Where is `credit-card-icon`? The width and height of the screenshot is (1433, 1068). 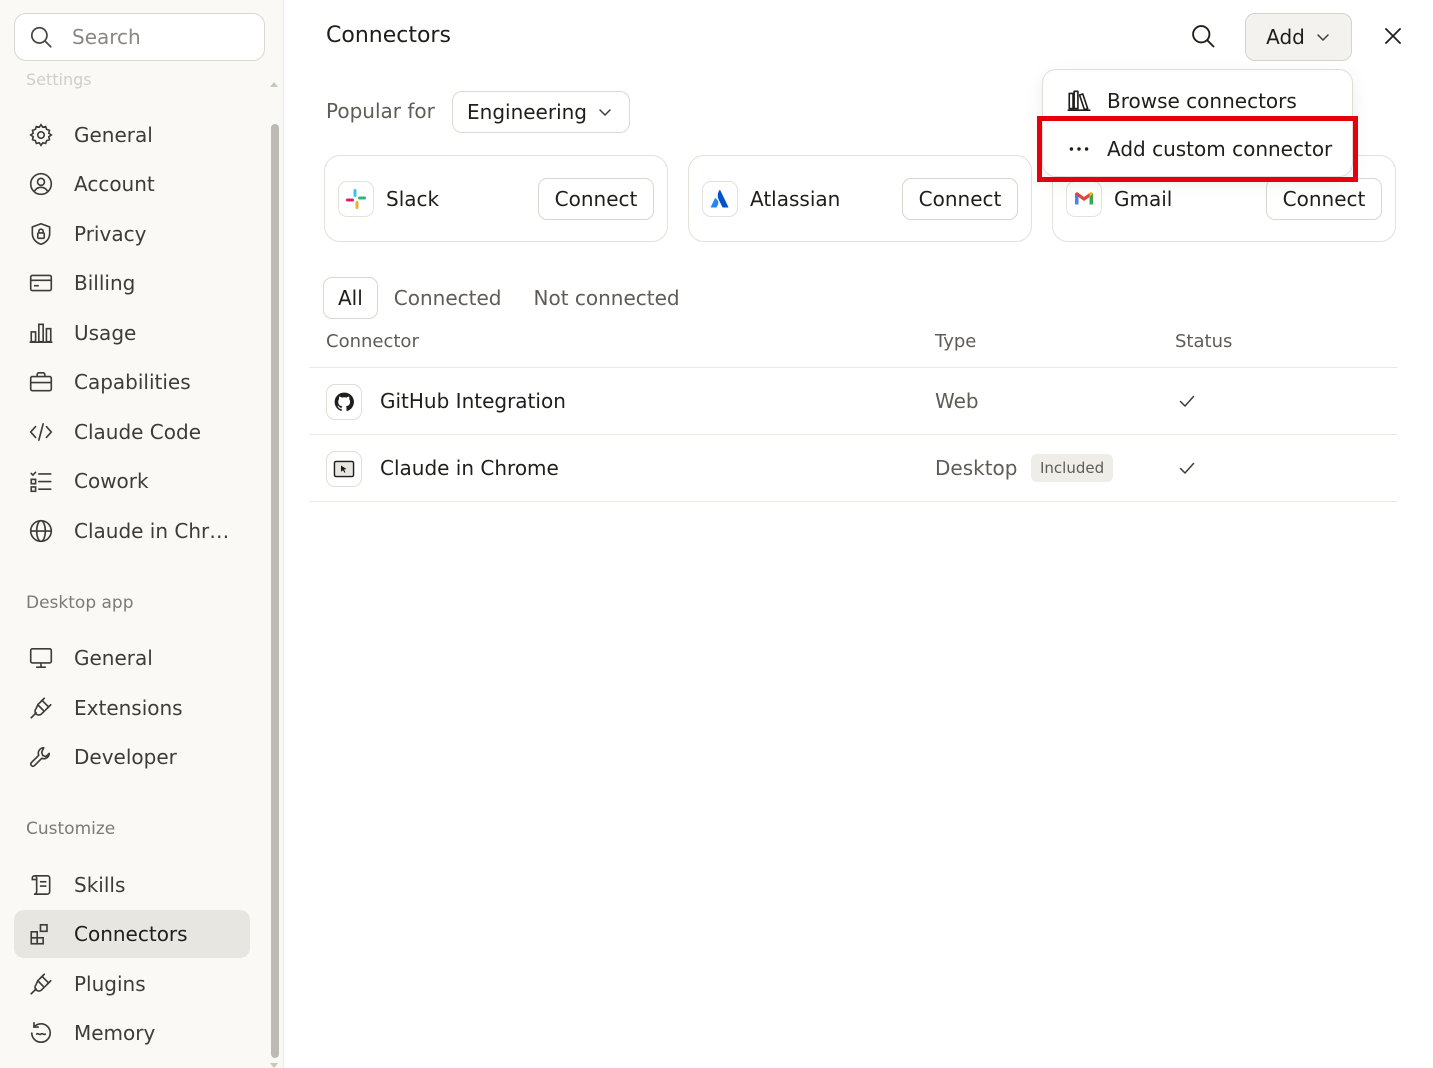
credit-card-icon is located at coordinates (41, 283).